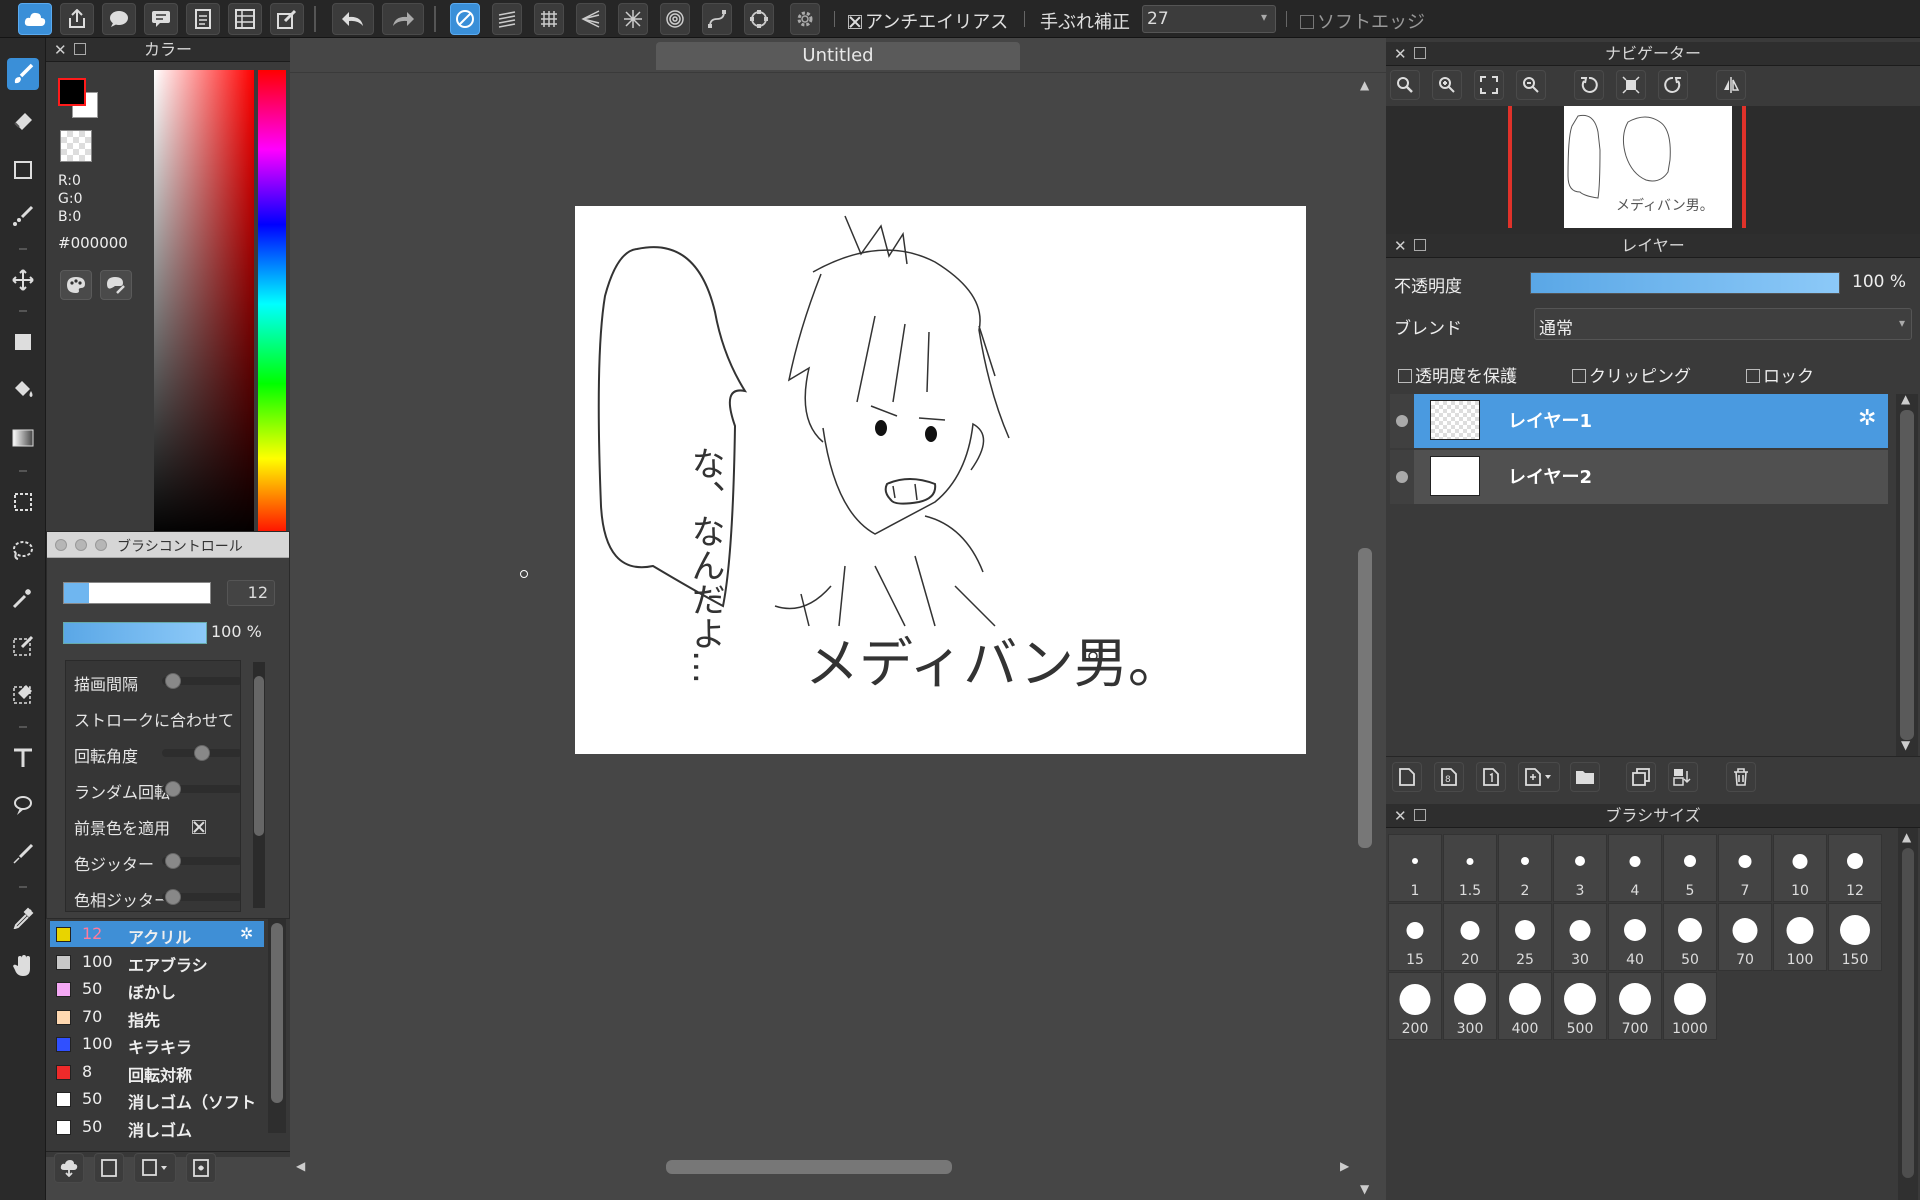 This screenshot has width=1920, height=1200. Describe the element at coordinates (161, 19) in the screenshot. I see `chat-button` at that location.